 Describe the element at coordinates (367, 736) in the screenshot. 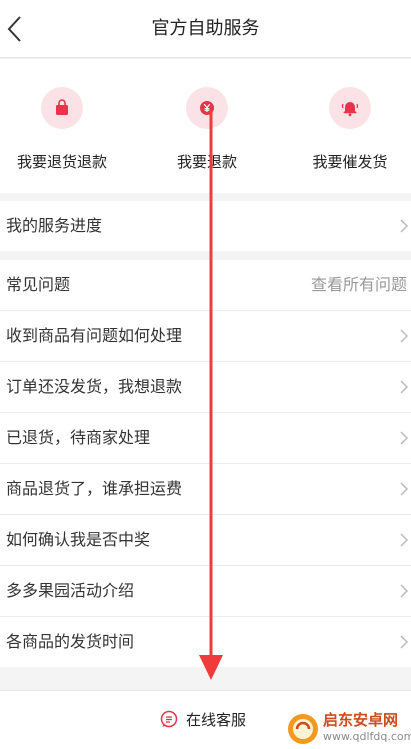

I see `watermark-url: www.qdlfdq.com` at that location.